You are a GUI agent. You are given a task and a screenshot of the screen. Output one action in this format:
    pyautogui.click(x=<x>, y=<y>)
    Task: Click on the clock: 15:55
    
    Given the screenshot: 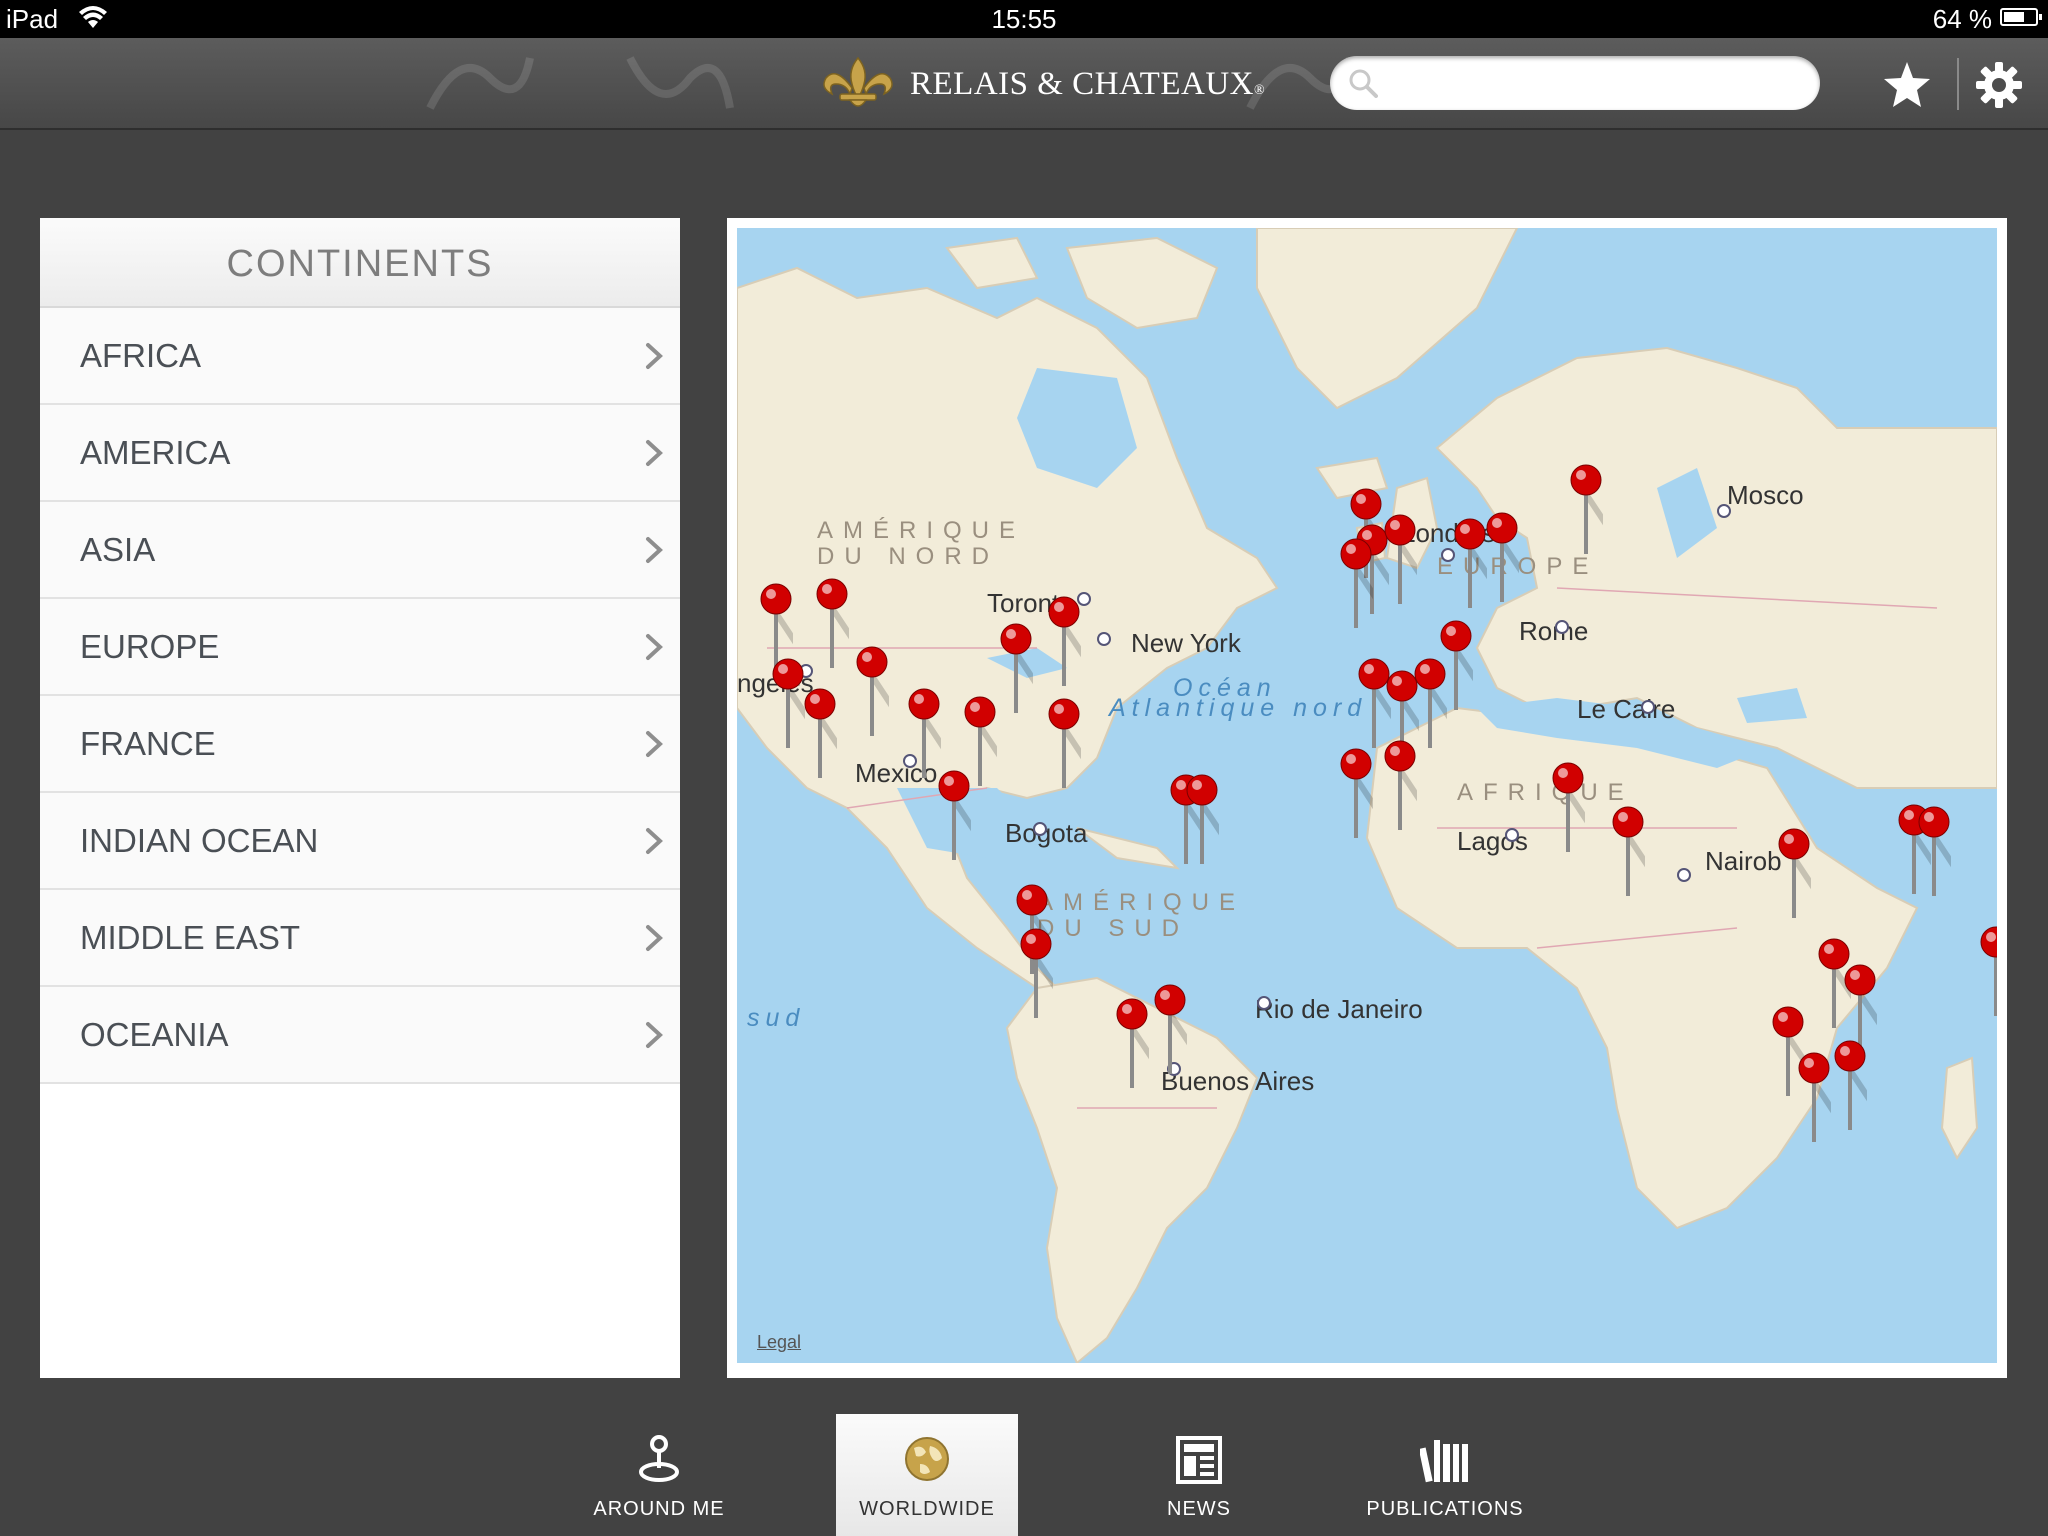 What is the action you would take?
    pyautogui.click(x=1024, y=19)
    